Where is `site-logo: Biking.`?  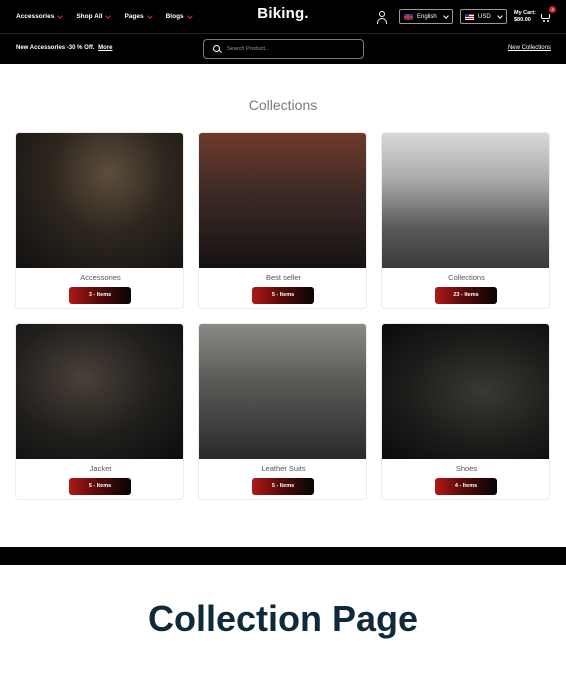
site-logo: Biking. is located at coordinates (282, 13).